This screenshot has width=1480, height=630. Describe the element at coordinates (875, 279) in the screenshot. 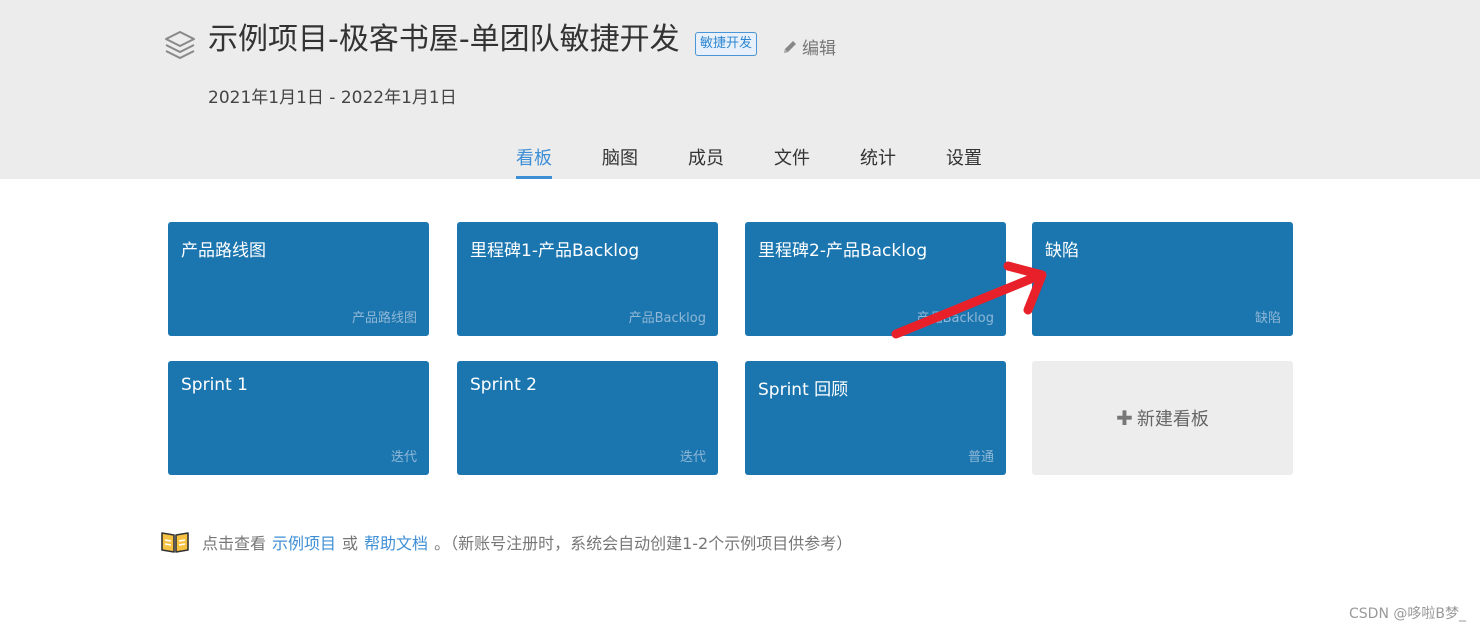

I see `board-card: 里程碑2-产品Backlog 产品Backlog` at that location.